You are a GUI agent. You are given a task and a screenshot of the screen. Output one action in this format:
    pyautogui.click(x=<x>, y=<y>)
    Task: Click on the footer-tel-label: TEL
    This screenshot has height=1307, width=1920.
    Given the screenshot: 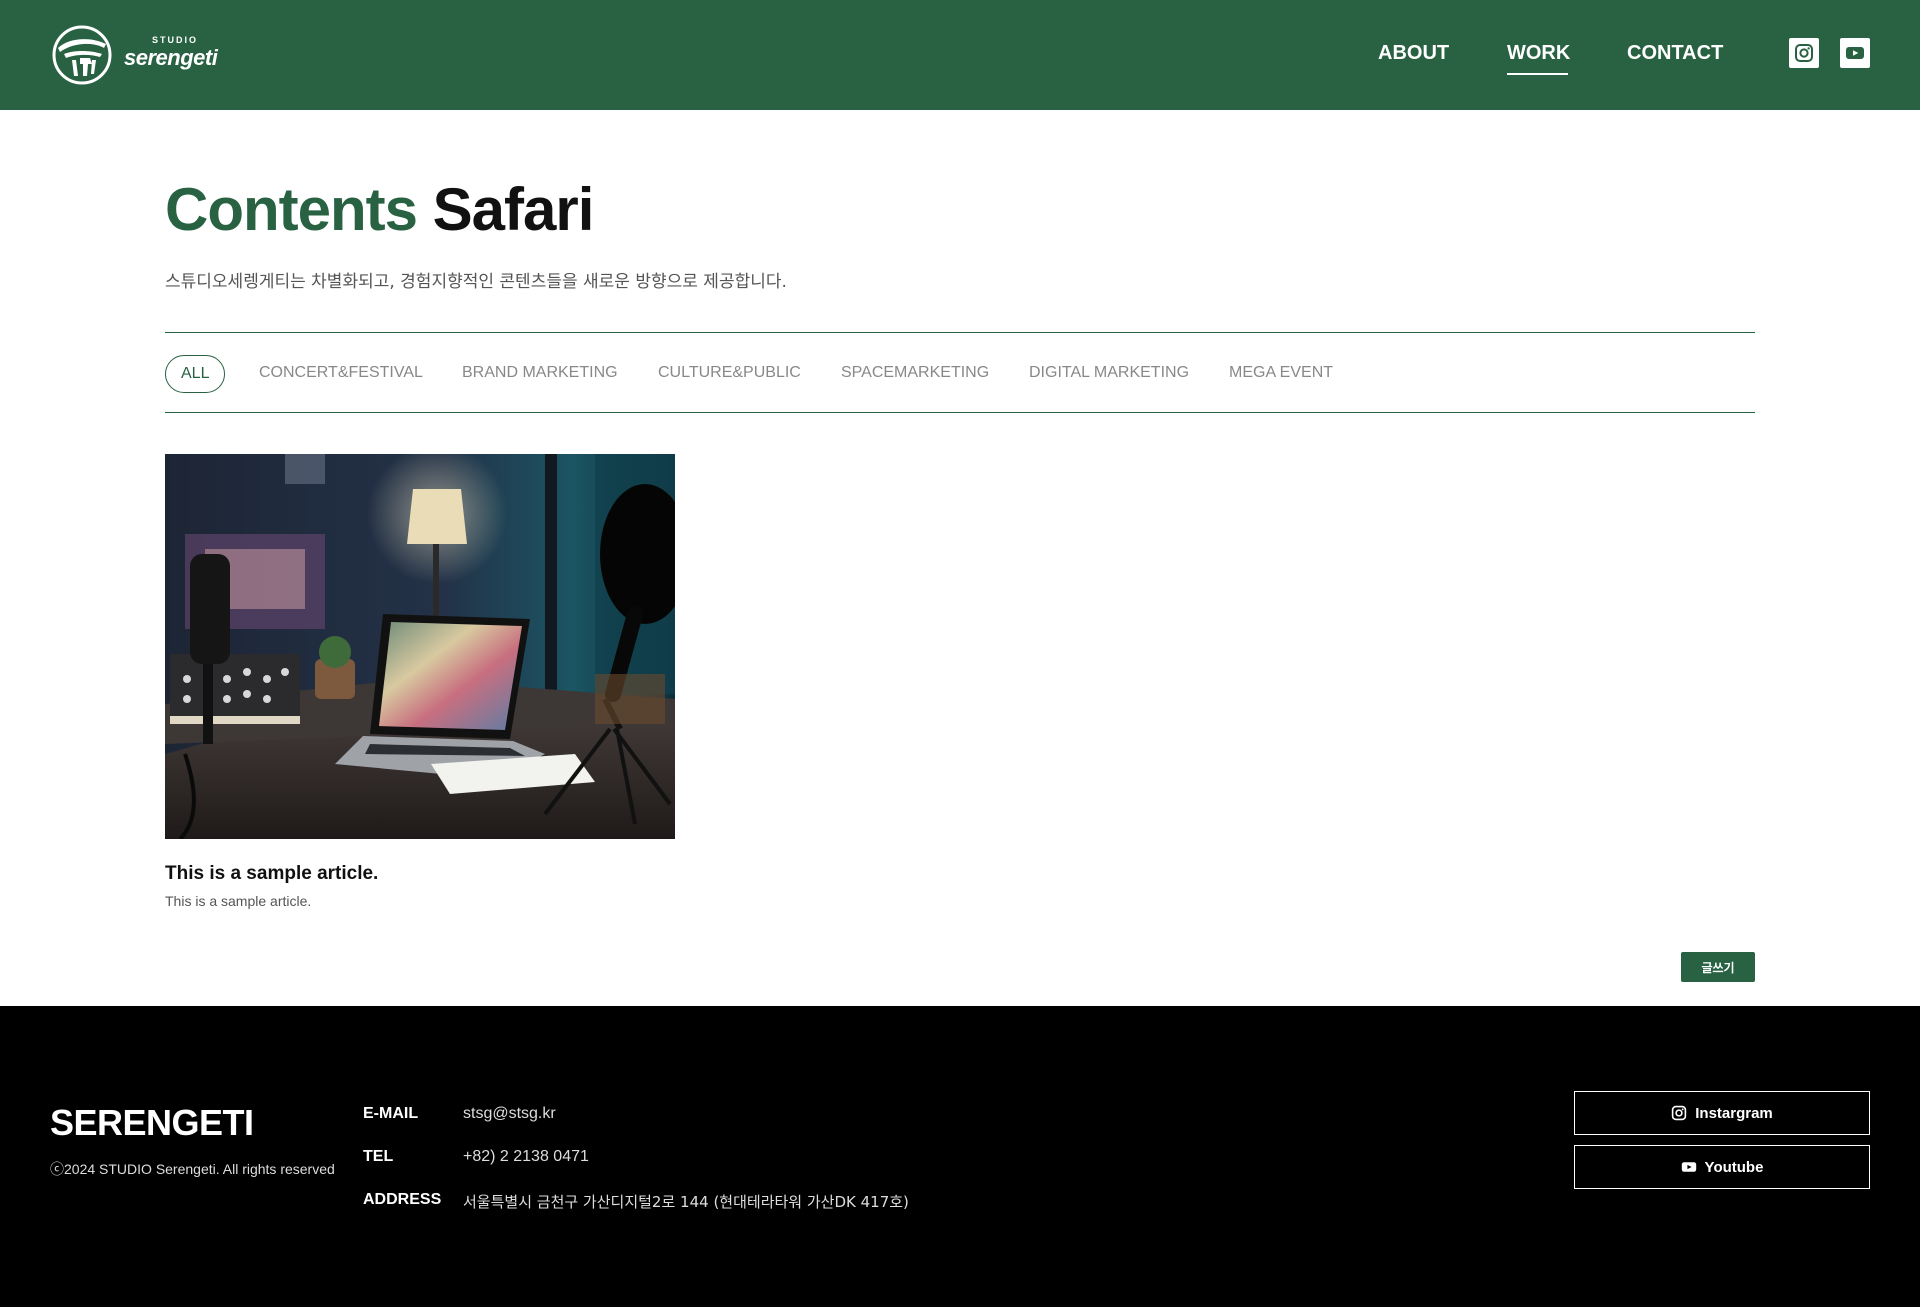 What is the action you would take?
    pyautogui.click(x=378, y=1156)
    